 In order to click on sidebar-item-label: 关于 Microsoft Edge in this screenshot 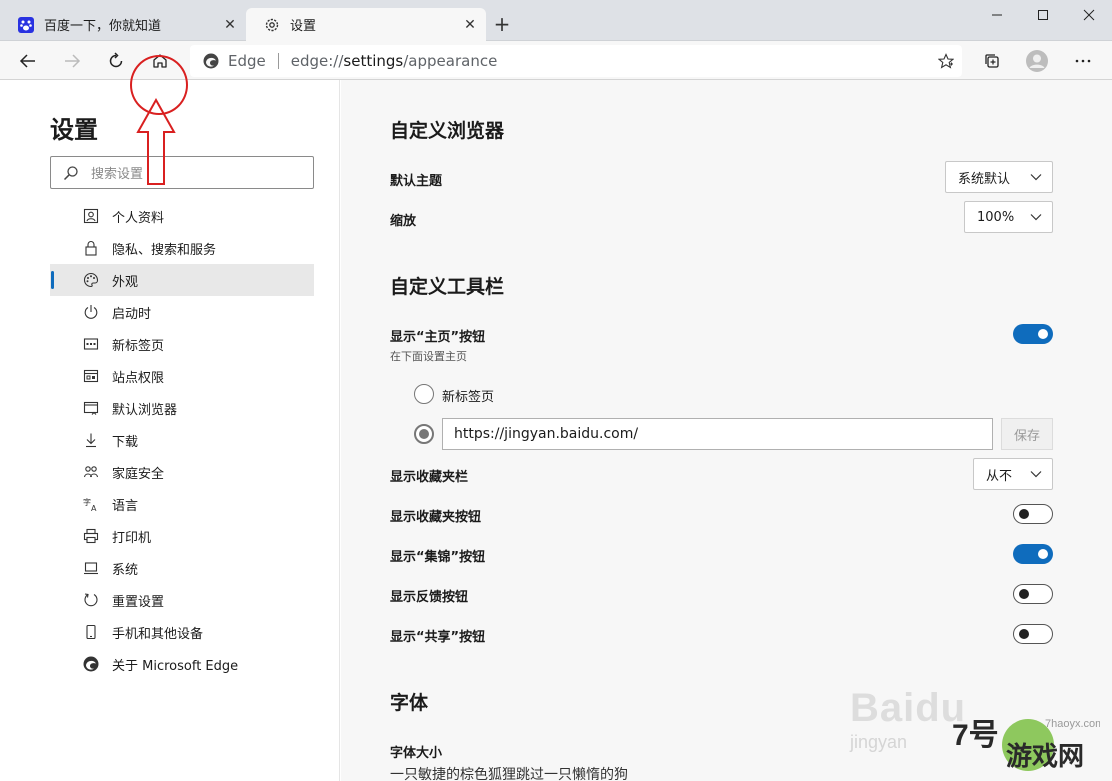, I will do `click(175, 666)`.